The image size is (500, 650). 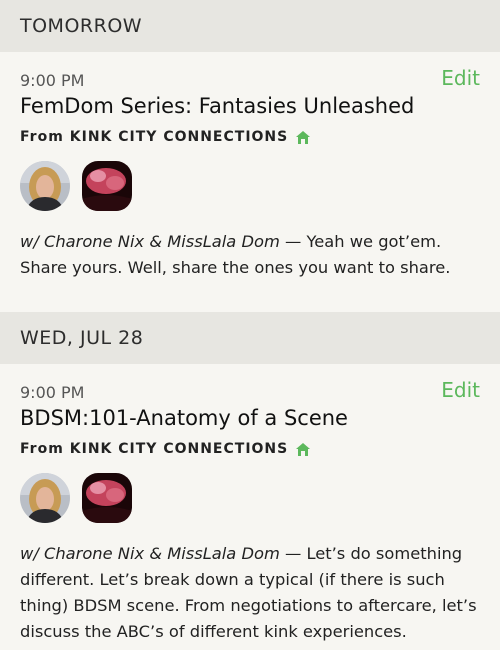 I want to click on section-header-tomorrow: TOMORROW, so click(x=250, y=26).